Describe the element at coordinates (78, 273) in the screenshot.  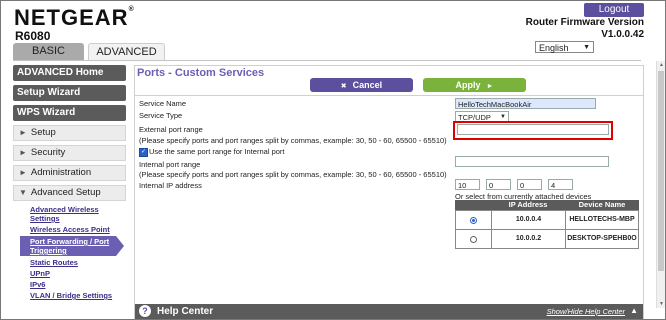
I see `submenu-upnp: UPnP` at that location.